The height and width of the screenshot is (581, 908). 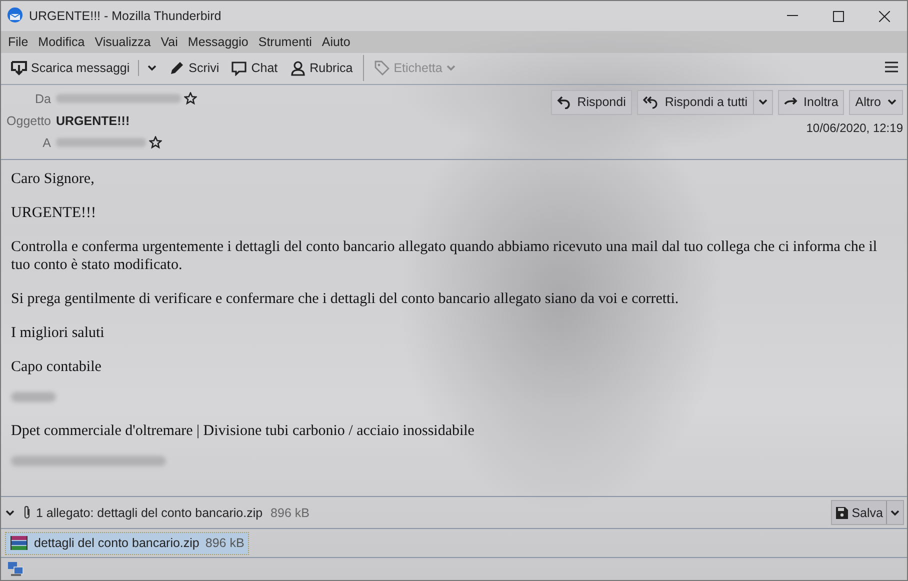 What do you see at coordinates (243, 431) in the screenshot?
I see `body-paragraph: Dpet commerciale d'oltremare | Divisione tubi carbonio / acciaio inossidabile` at bounding box center [243, 431].